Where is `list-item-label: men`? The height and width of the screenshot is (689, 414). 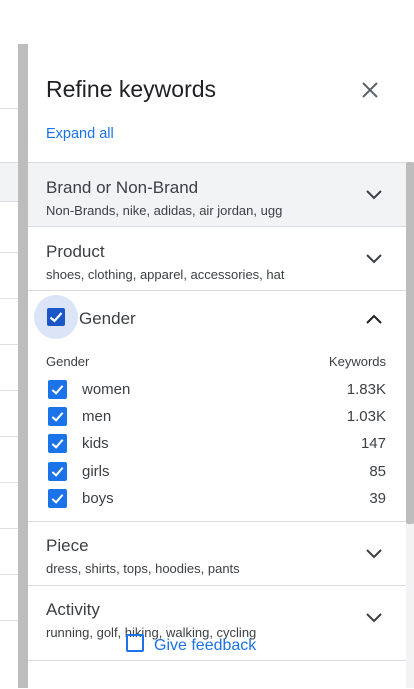
list-item-label: men is located at coordinates (97, 416).